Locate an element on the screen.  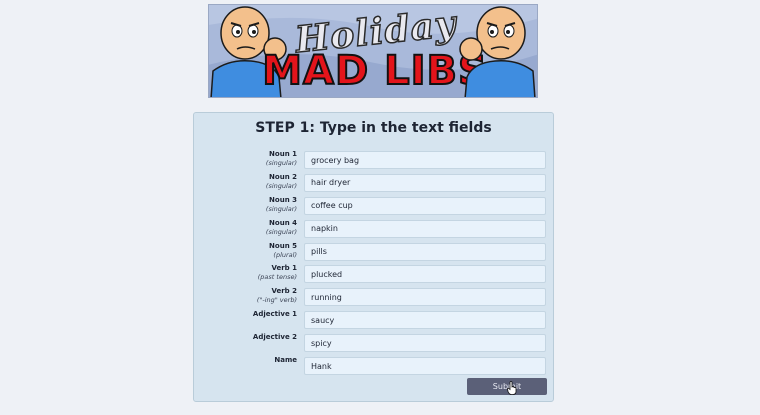
form-row-noun-3: Noun 3 (singular) is located at coordinates (373, 207).